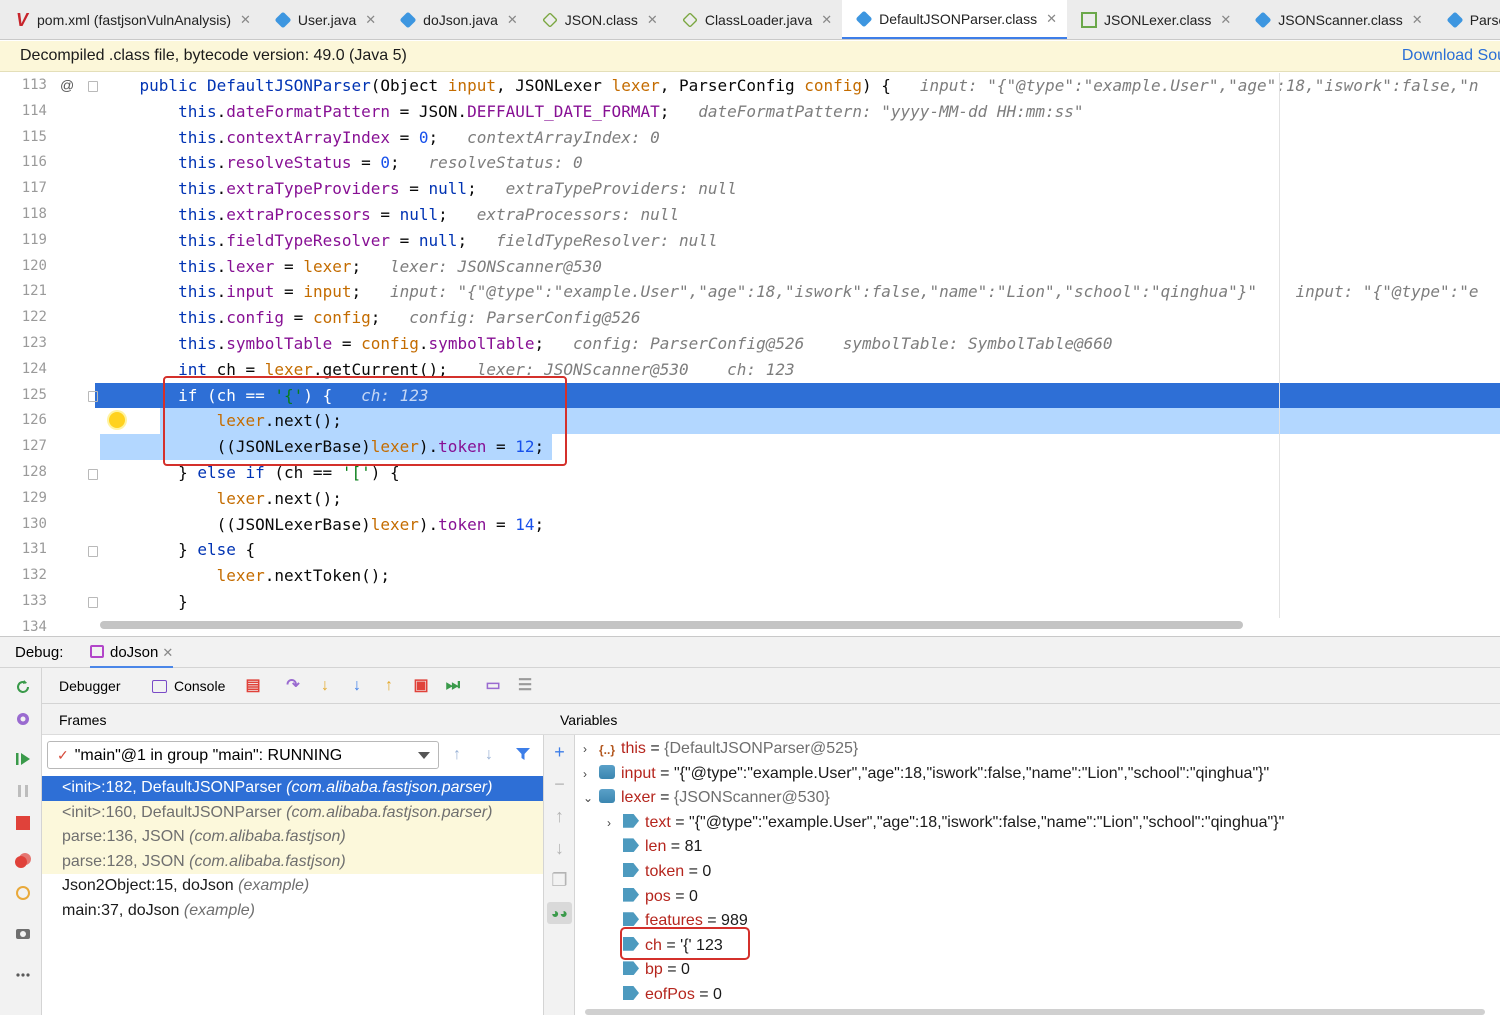 The height and width of the screenshot is (1015, 1500). Describe the element at coordinates (954, 19) in the screenshot. I see `editor-tab: DefaultJSONParser.class ✕` at that location.